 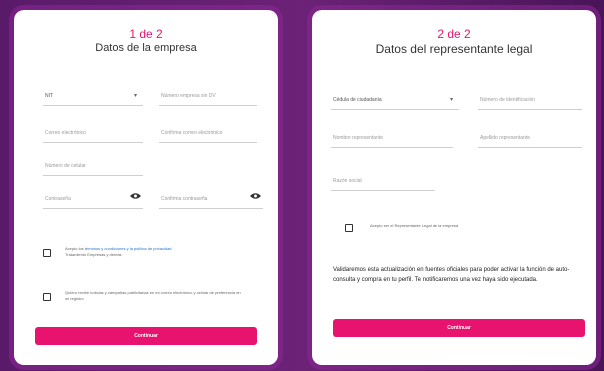 I want to click on document-type-value: NIT, so click(x=49, y=96).